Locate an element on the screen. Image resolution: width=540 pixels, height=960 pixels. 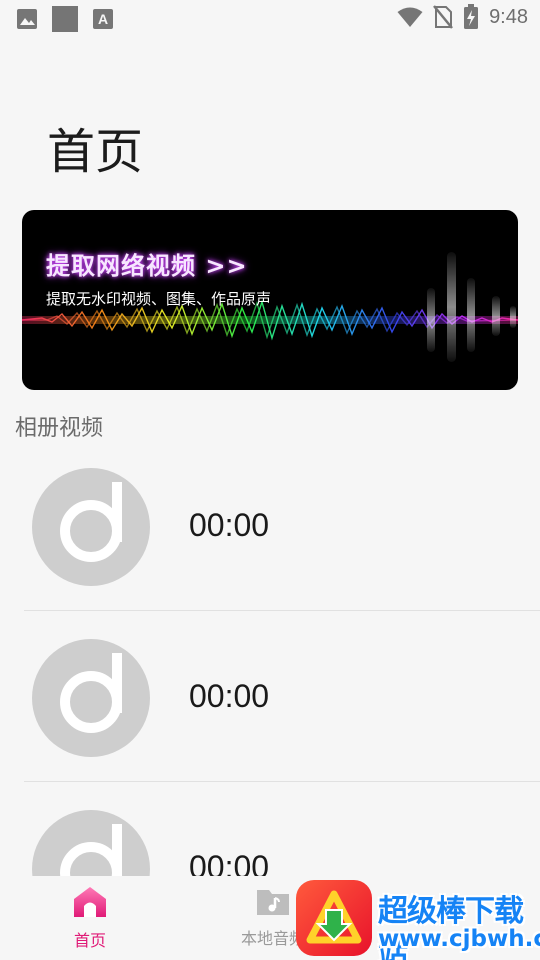
svg-text: A is located at coordinates (103, 19).